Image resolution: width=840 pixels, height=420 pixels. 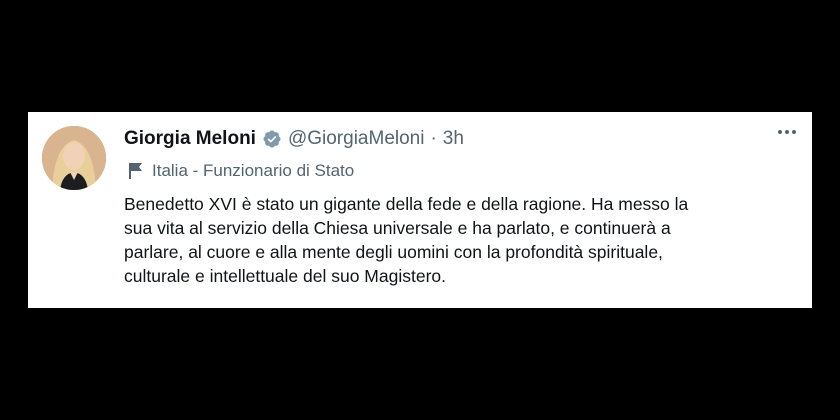 What do you see at coordinates (253, 170) in the screenshot?
I see `government-label-text: Italia - Funzionario di Stato` at bounding box center [253, 170].